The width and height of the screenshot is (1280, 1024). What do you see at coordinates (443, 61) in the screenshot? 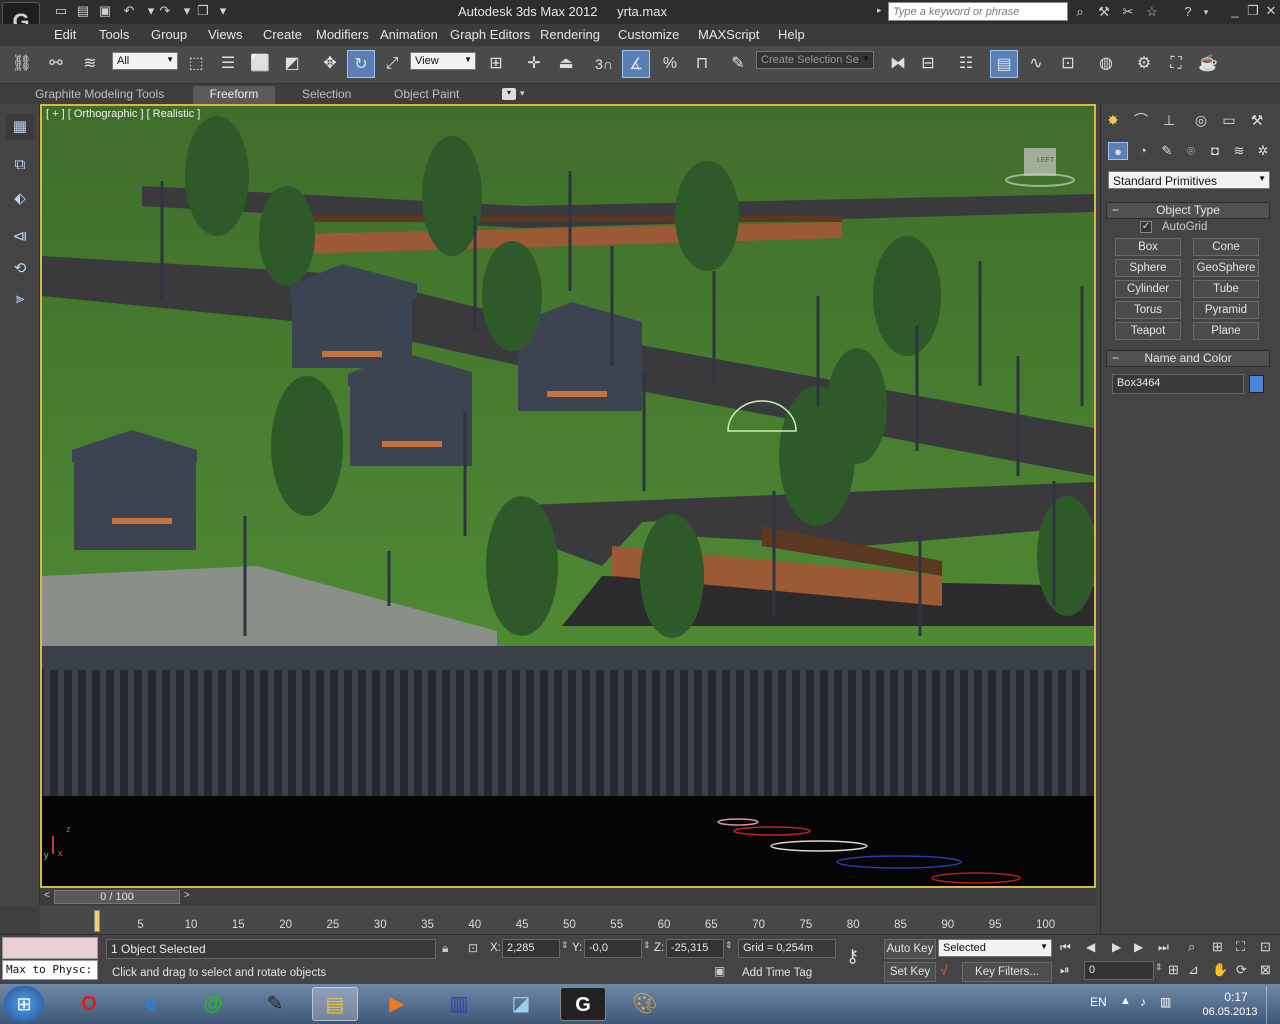
I see `reference-coordinate-dropdown: View` at bounding box center [443, 61].